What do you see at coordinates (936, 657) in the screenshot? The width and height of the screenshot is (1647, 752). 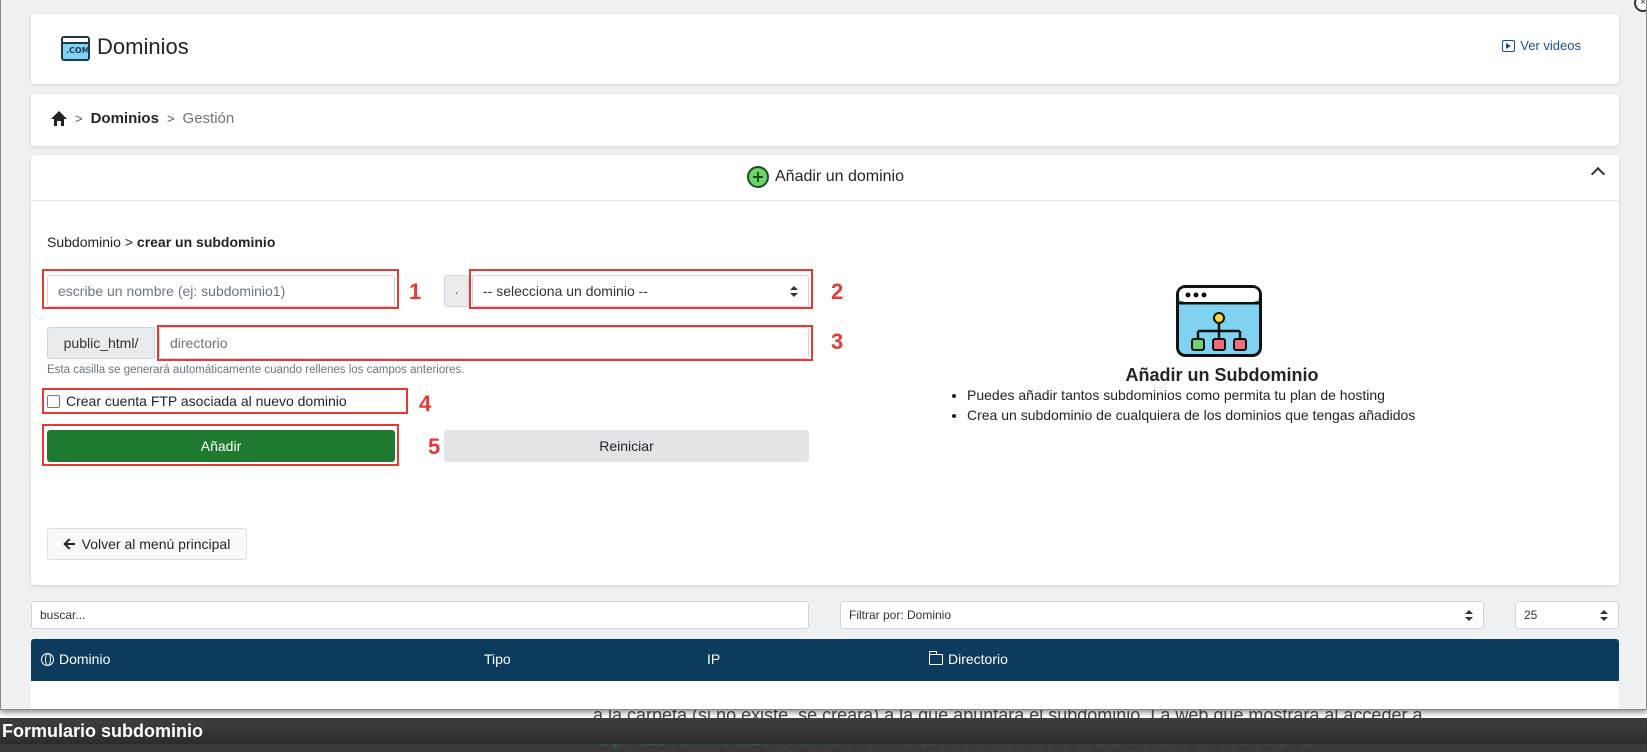 I see `folder-icon` at bounding box center [936, 657].